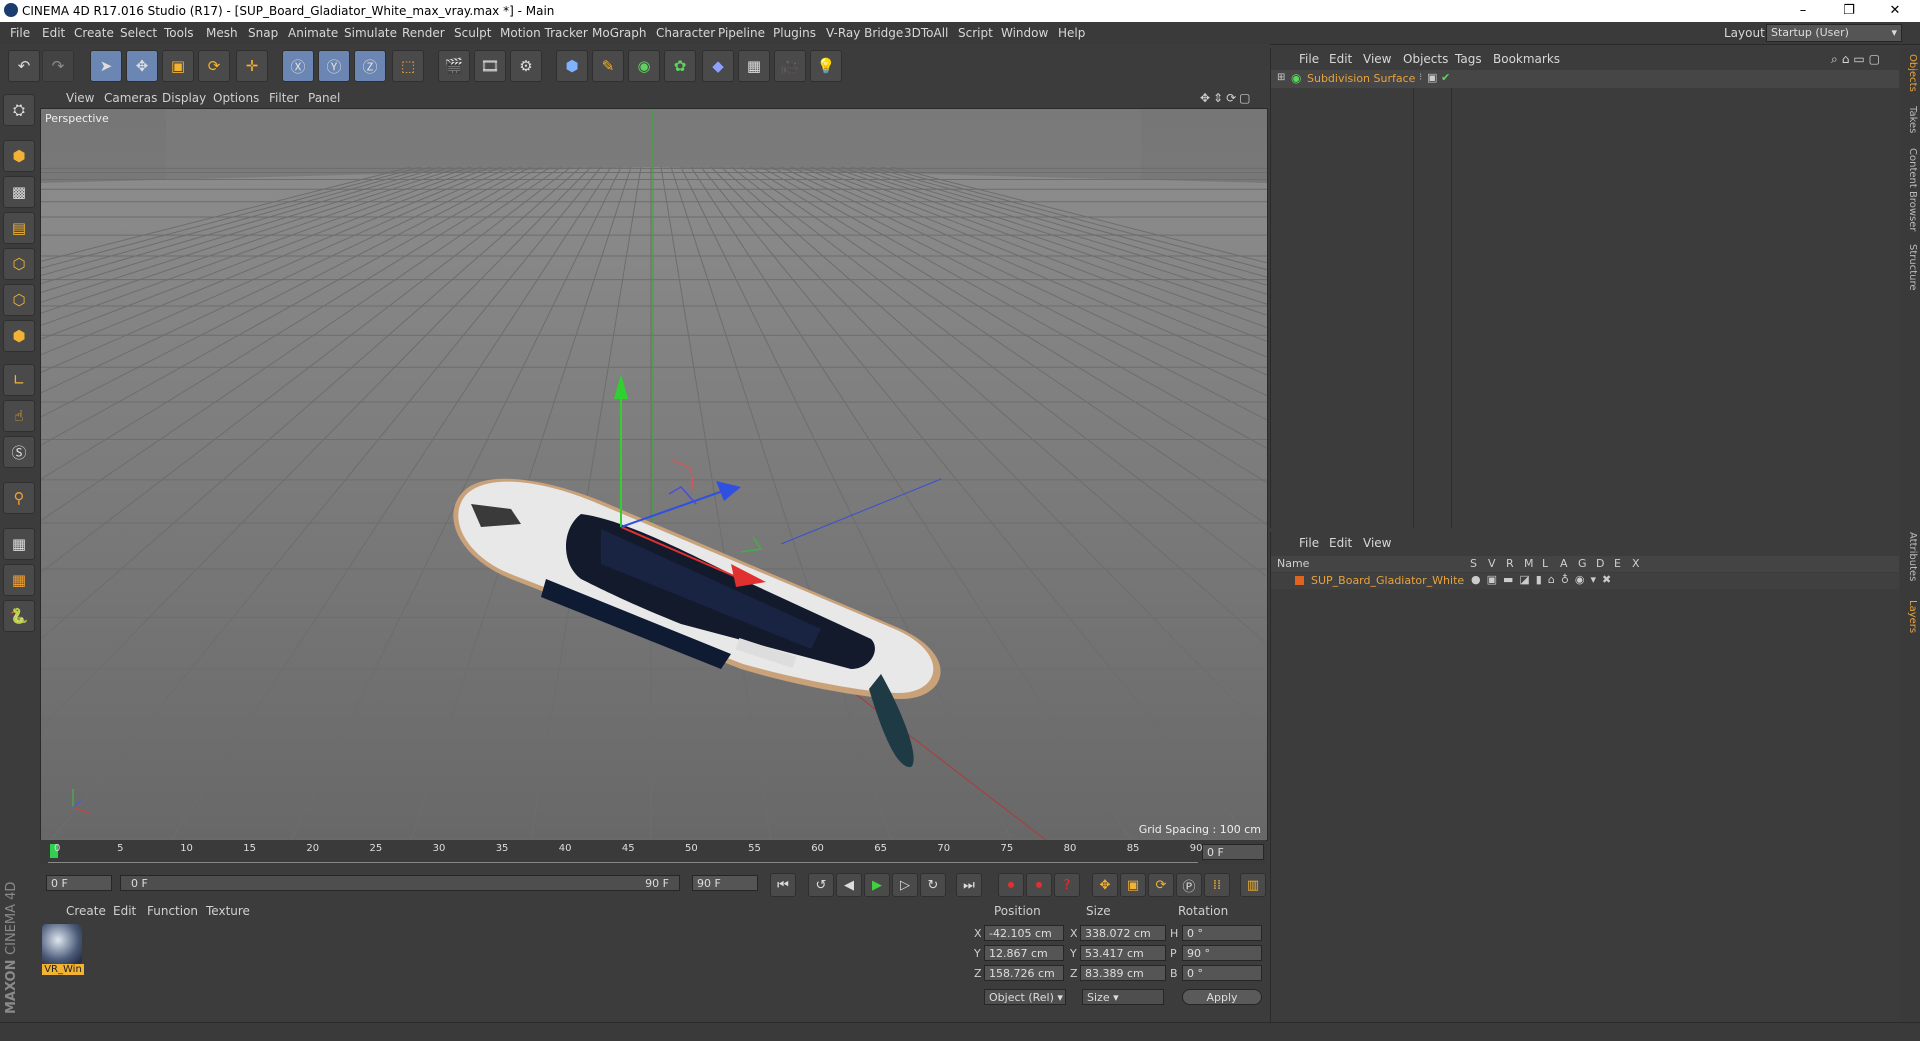 The width and height of the screenshot is (1920, 1041). Describe the element at coordinates (142, 66) in the screenshot. I see `move-tool-icon: ✥` at that location.